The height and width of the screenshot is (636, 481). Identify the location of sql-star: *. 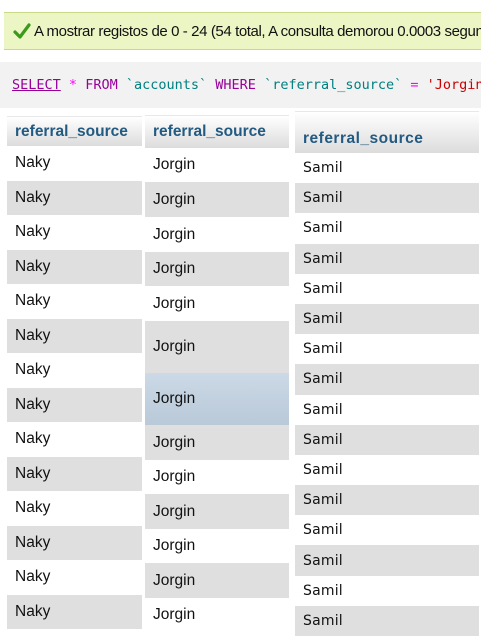
(73, 85).